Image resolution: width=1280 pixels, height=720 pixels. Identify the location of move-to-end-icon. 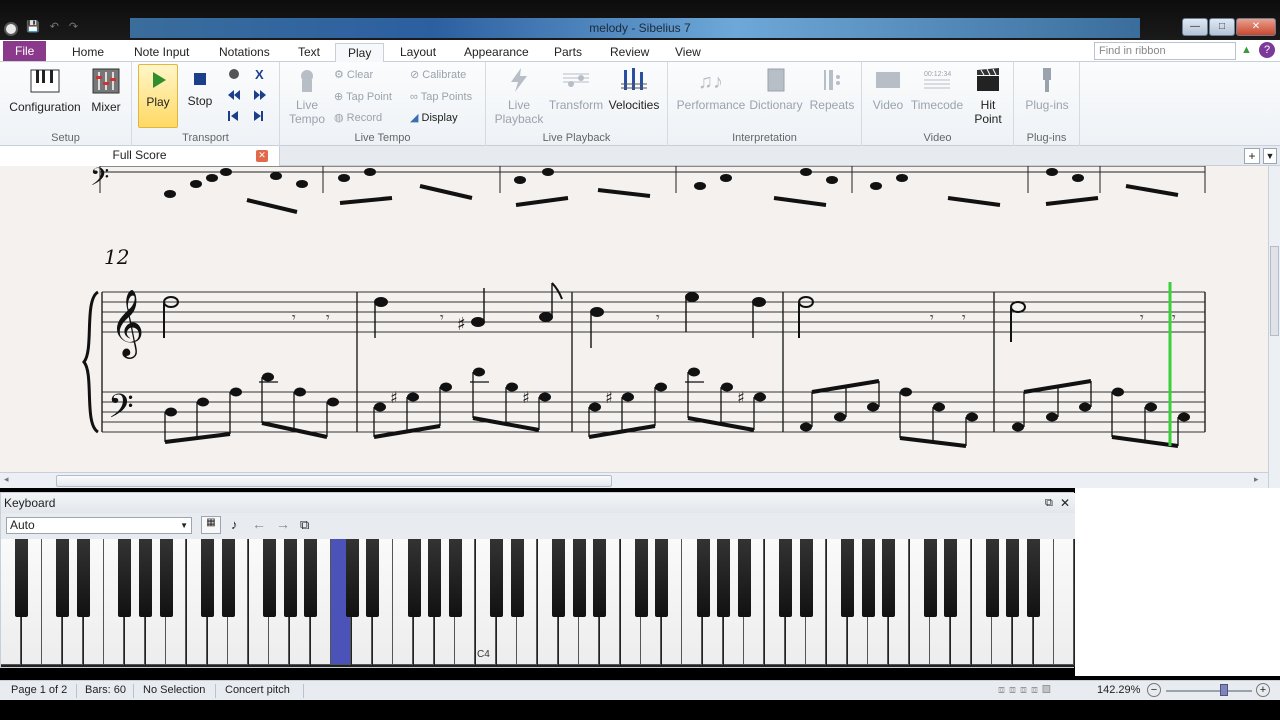
(257, 116).